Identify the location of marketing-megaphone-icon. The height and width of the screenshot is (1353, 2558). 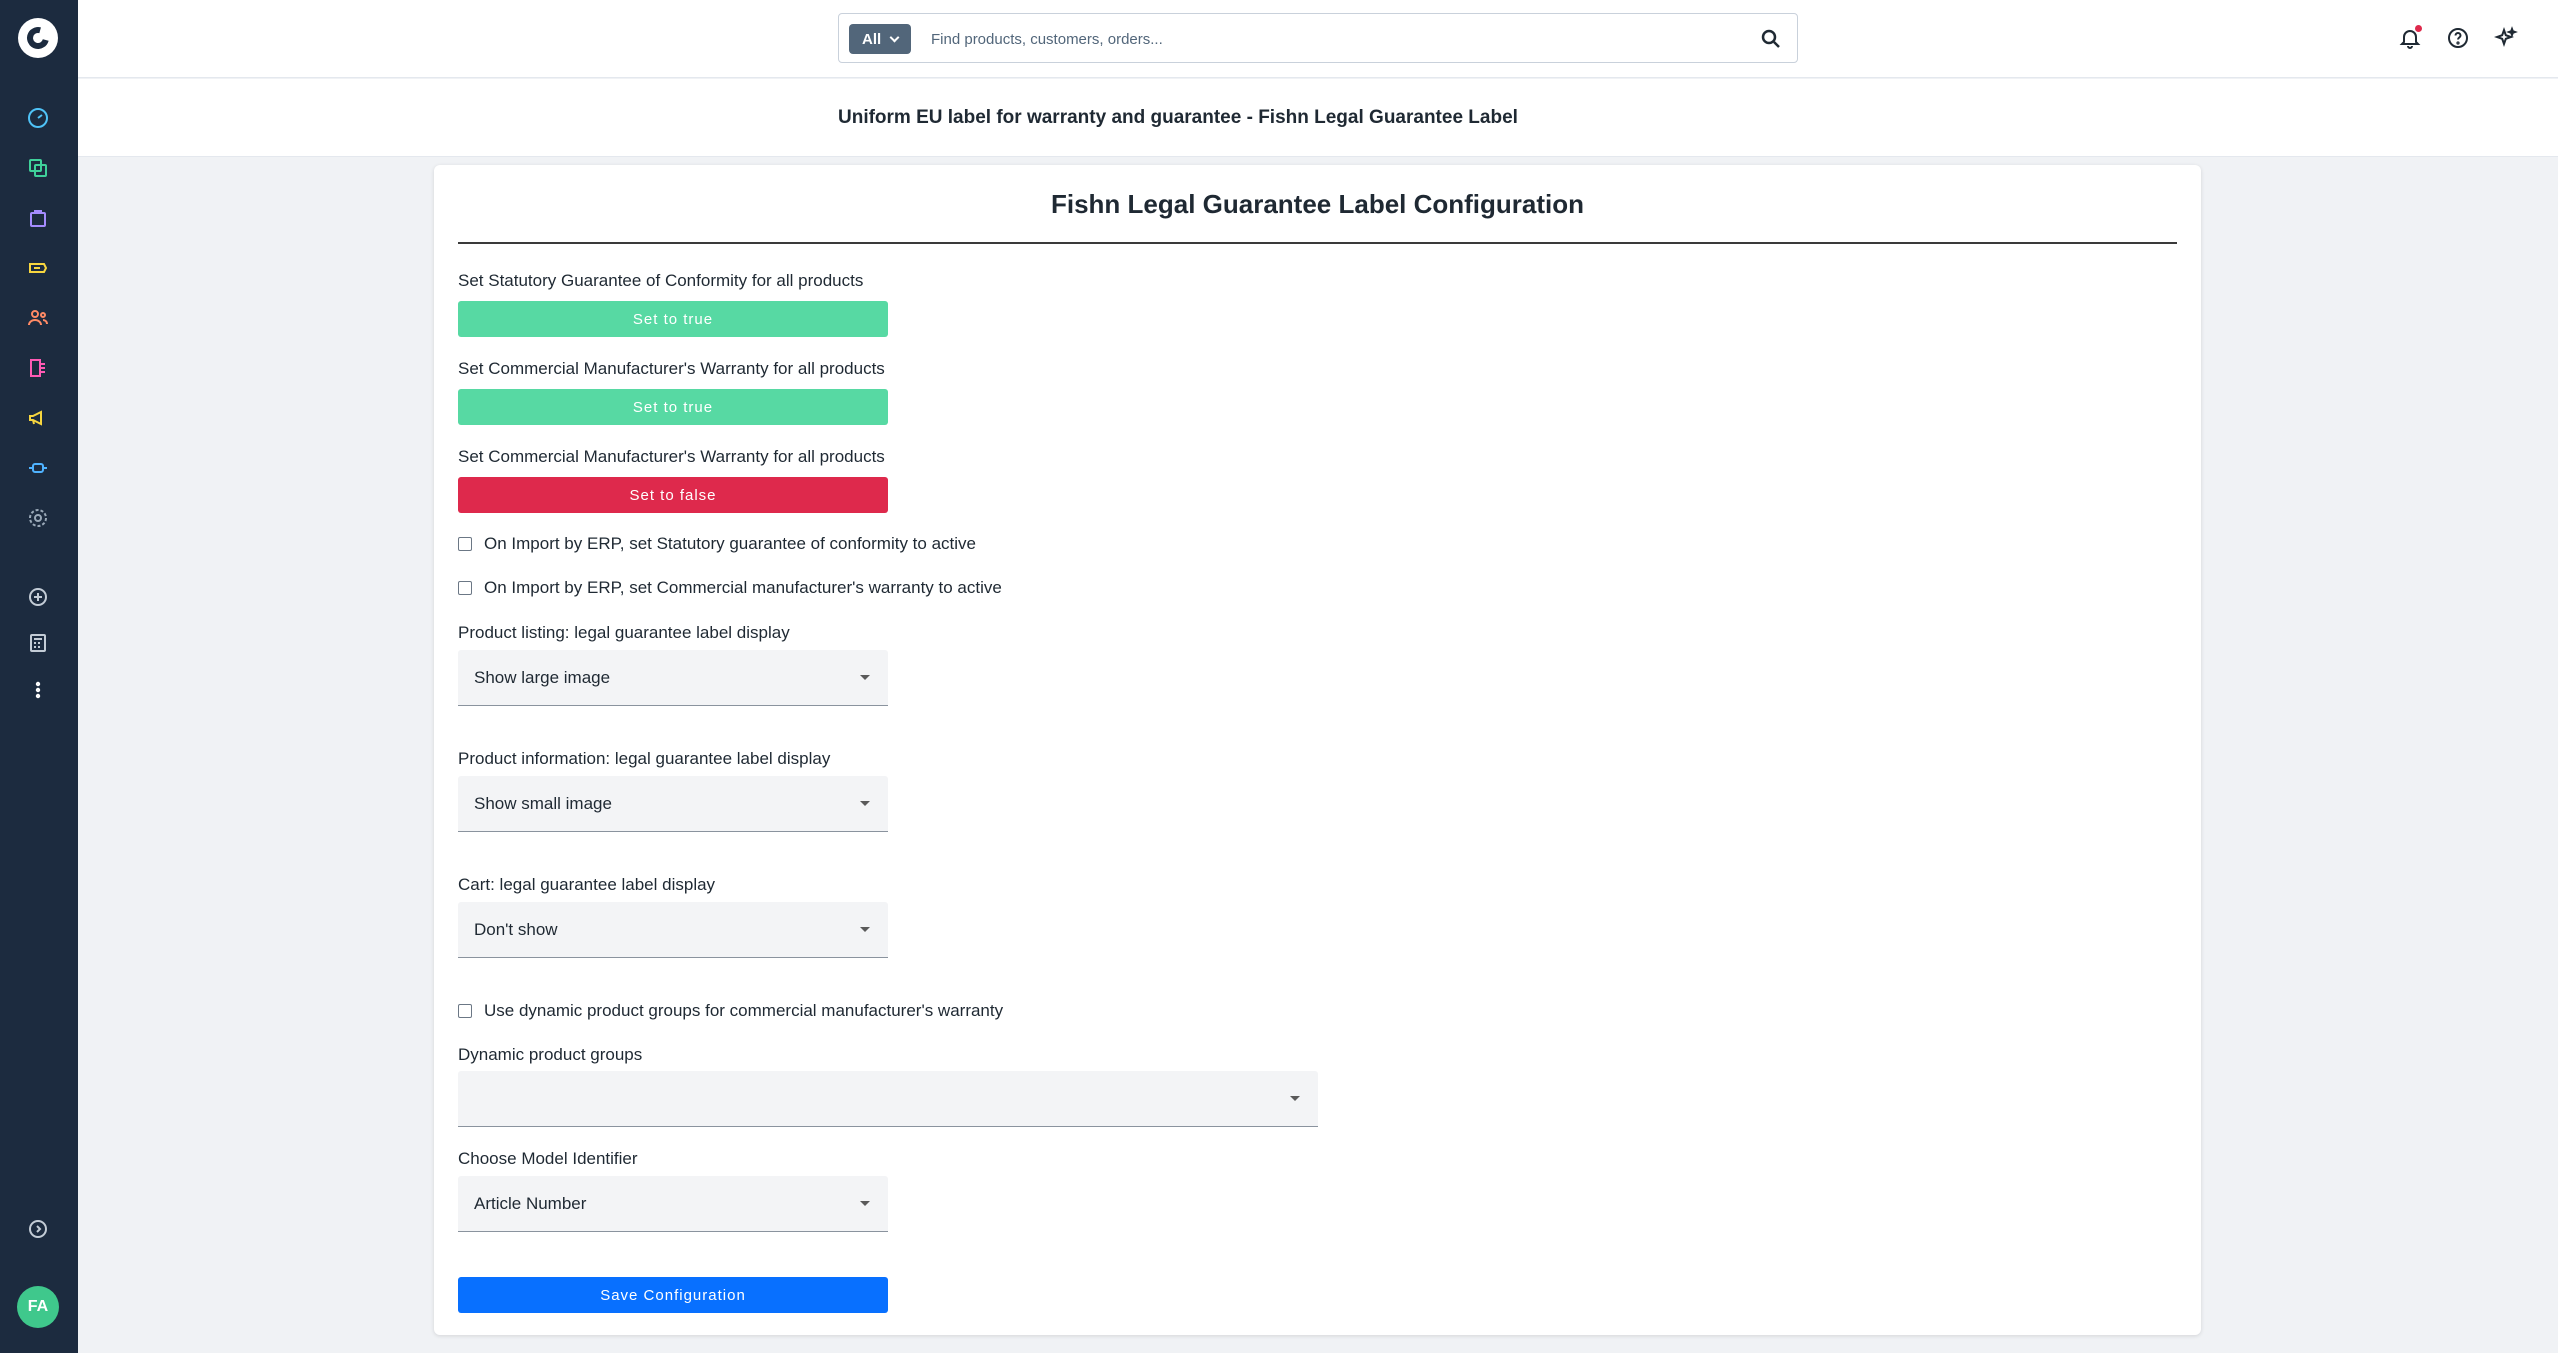
(38, 418).